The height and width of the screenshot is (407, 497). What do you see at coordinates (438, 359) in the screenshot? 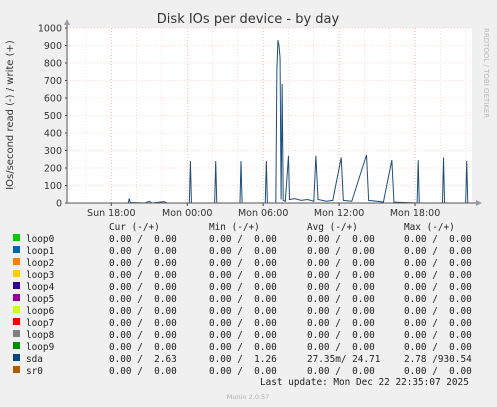
I see `legend-max: 2.78 /930.54` at bounding box center [438, 359].